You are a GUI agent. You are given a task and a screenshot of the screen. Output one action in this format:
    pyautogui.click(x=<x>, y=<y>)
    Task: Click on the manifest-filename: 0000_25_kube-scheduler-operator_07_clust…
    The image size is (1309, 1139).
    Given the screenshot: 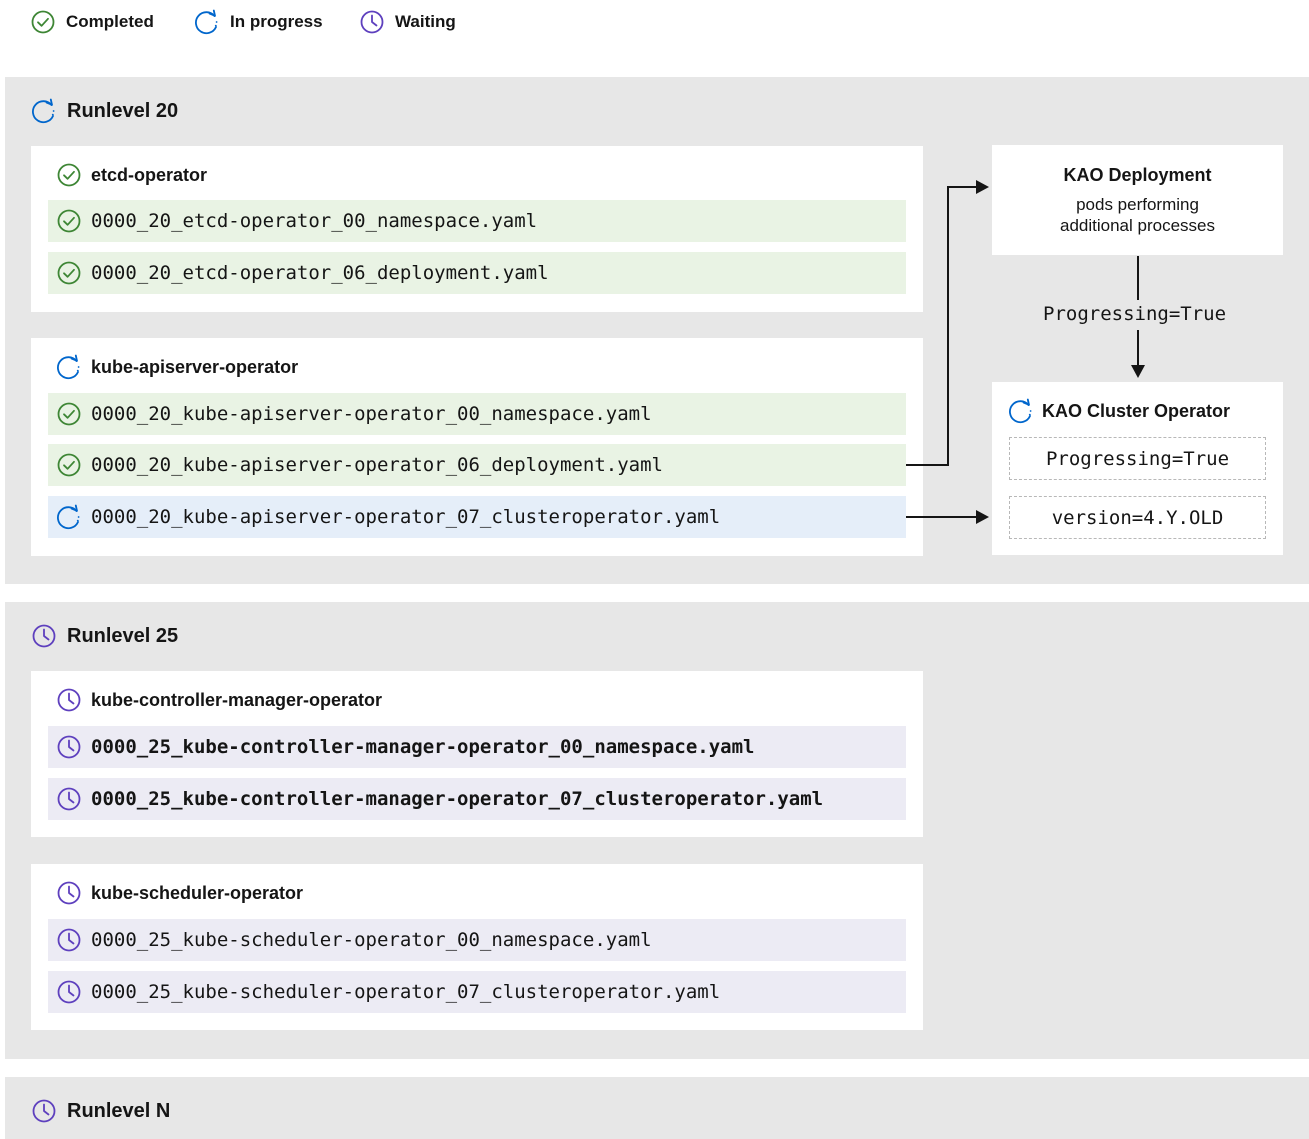 What is the action you would take?
    pyautogui.click(x=406, y=992)
    